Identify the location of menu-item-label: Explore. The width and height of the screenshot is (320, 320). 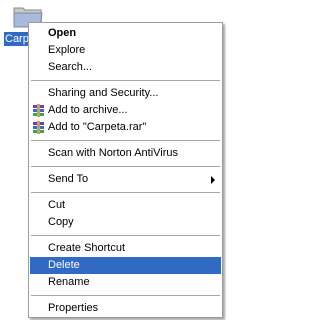
(67, 50).